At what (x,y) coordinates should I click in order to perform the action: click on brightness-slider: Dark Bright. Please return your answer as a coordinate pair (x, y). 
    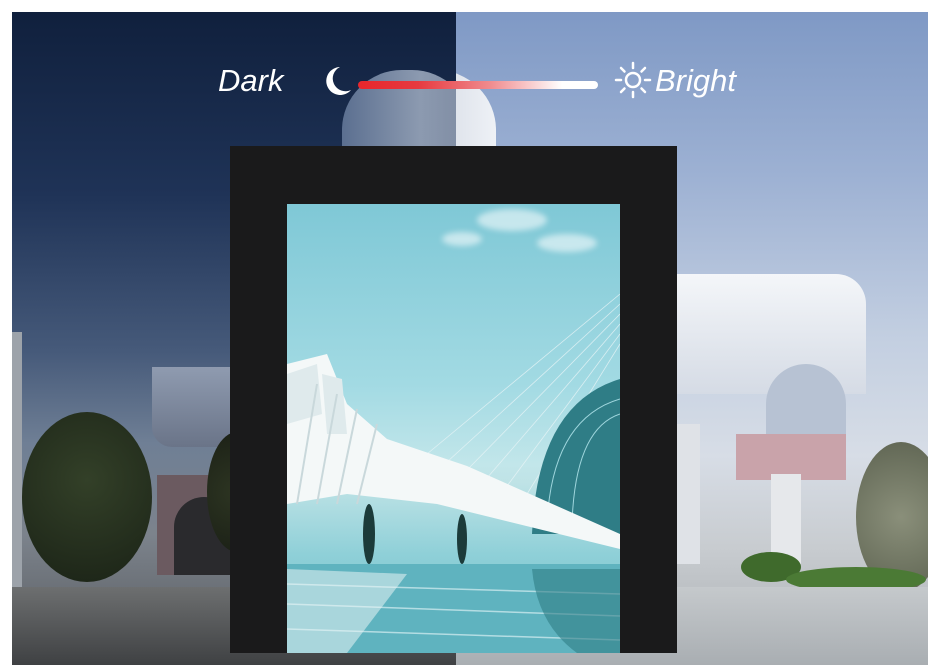
    Looking at the image, I should click on (488, 81).